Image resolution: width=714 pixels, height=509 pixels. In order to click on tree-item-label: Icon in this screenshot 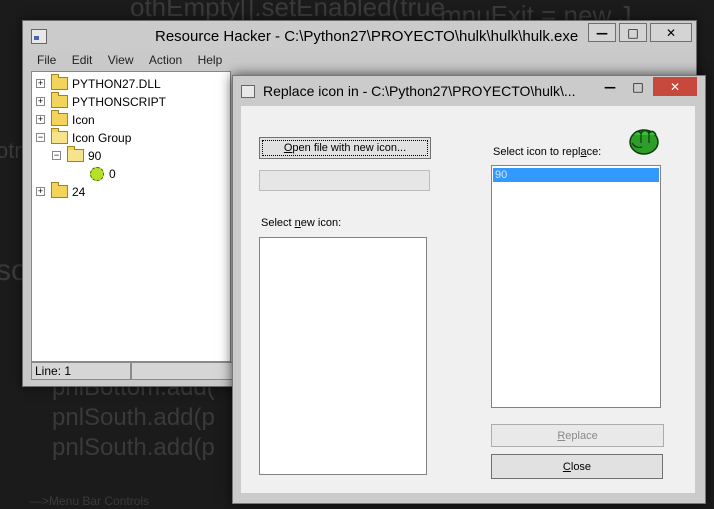, I will do `click(83, 119)`.